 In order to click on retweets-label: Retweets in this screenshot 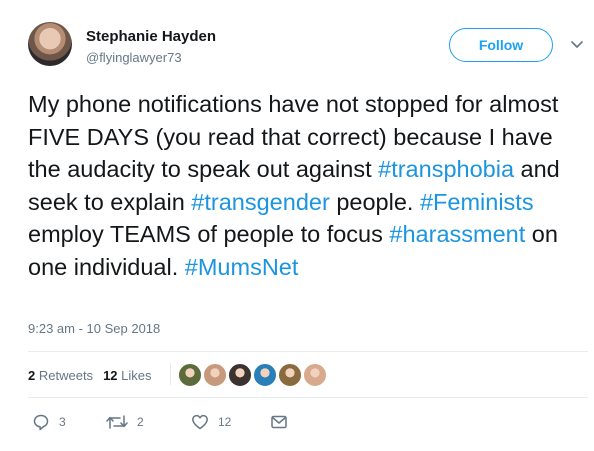, I will do `click(66, 375)`.